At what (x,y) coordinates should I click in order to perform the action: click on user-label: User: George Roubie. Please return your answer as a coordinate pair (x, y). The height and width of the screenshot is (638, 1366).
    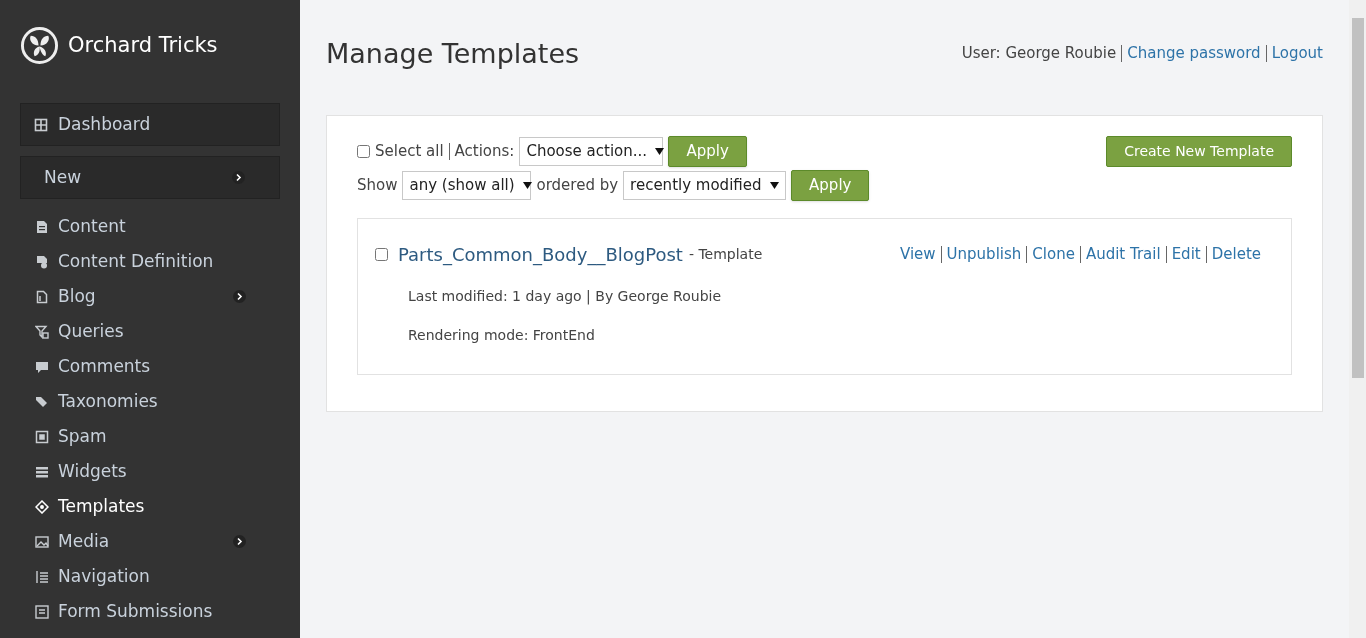
    Looking at the image, I should click on (1039, 53).